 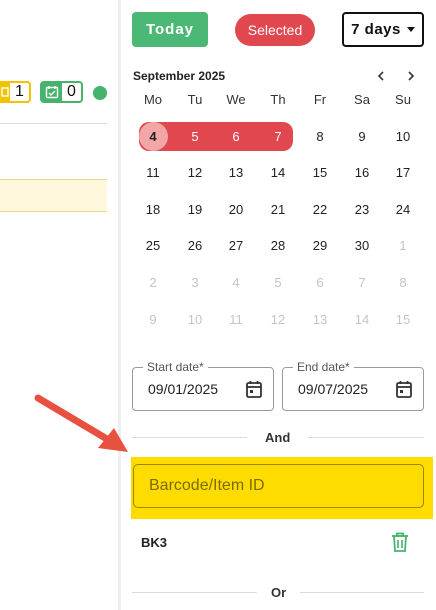 What do you see at coordinates (195, 245) in the screenshot?
I see `calendar-day: 26` at bounding box center [195, 245].